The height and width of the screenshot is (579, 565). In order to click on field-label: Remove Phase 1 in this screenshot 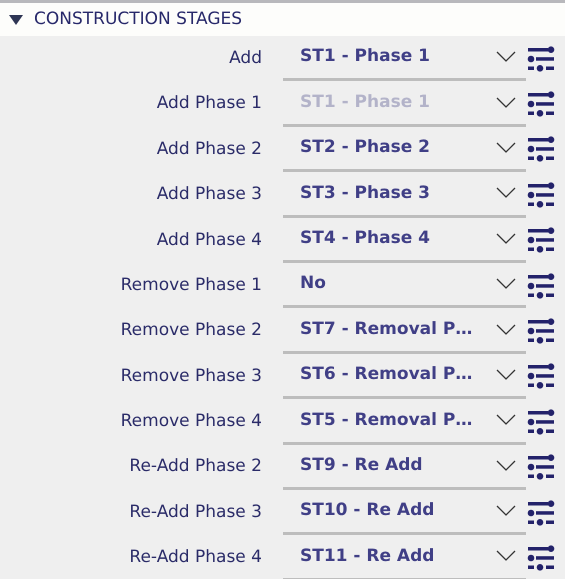, I will do `click(191, 285)`.